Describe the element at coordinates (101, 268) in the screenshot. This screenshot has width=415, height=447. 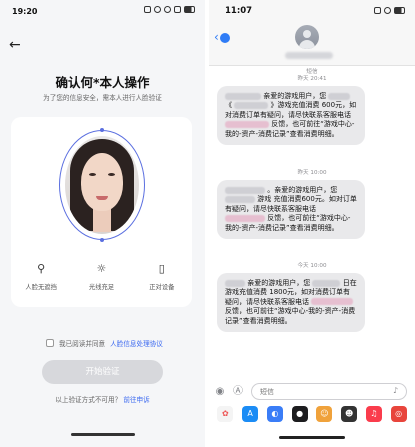
I see `sun-icon: ☼` at that location.